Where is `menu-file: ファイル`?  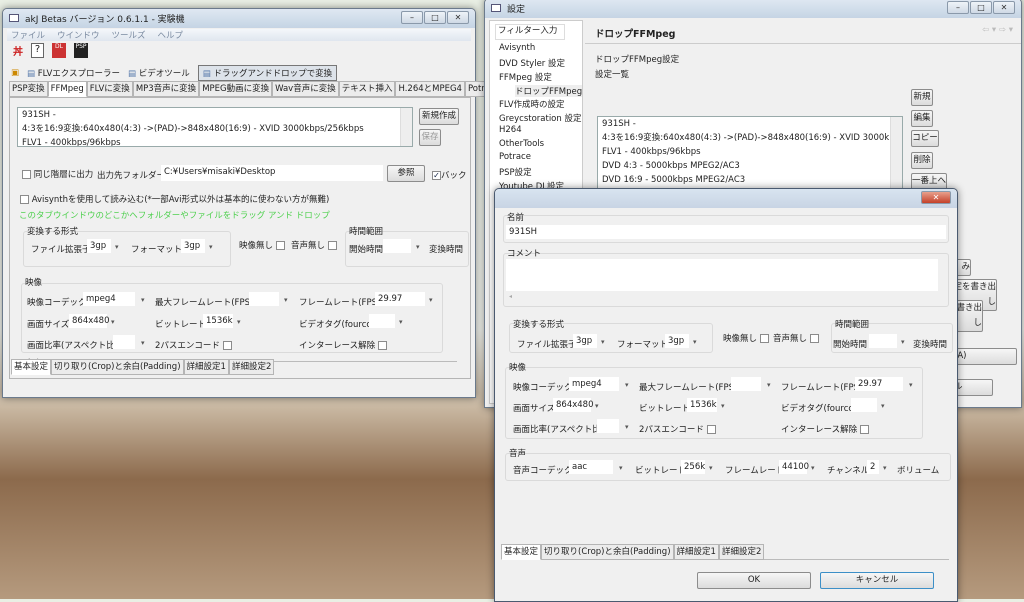 menu-file: ファイル is located at coordinates (28, 35).